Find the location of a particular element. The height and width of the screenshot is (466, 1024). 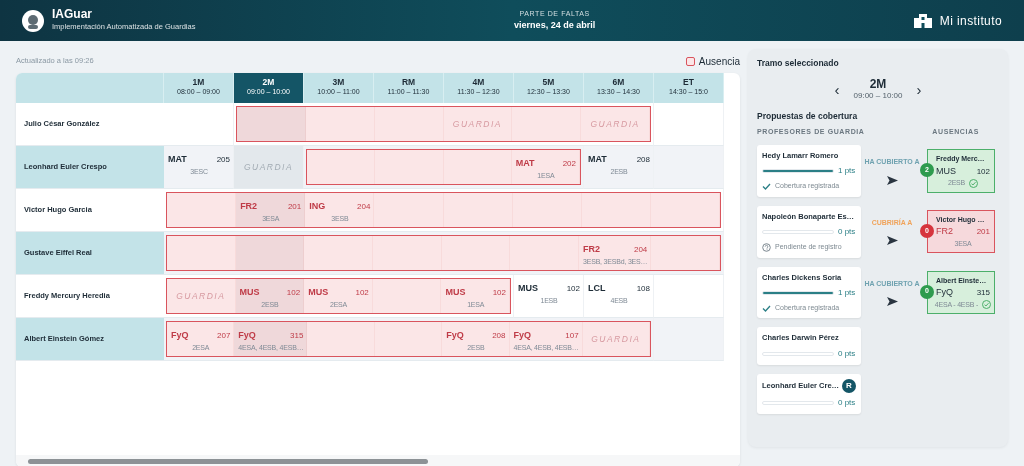

previous-button: ‹ is located at coordinates (837, 90).